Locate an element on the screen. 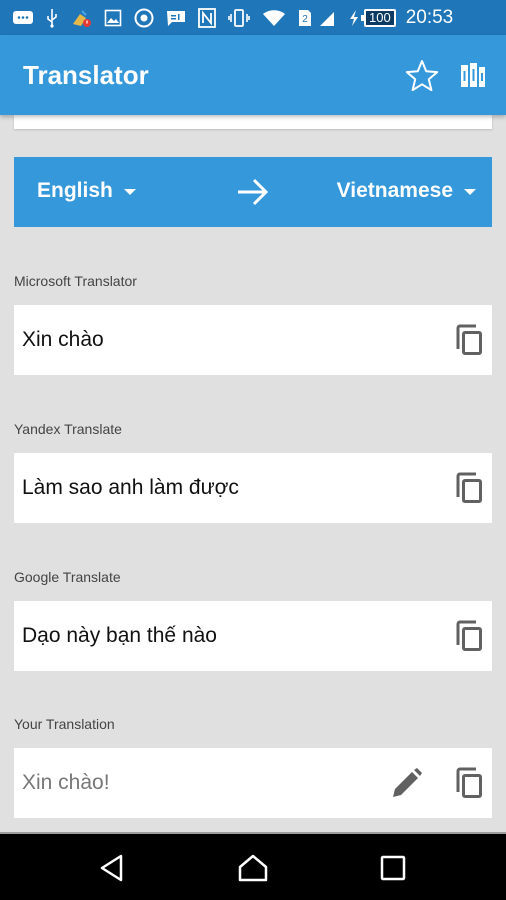 This screenshot has width=506, height=900. svg-text: 2 is located at coordinates (305, 19).